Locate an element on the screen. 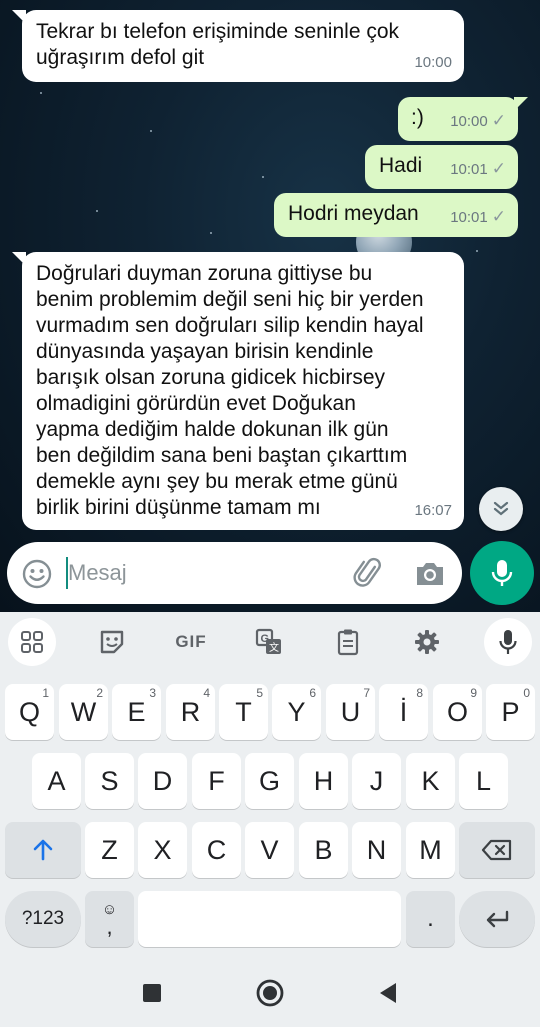 The height and width of the screenshot is (1027, 540). key-b: B is located at coordinates (323, 850).